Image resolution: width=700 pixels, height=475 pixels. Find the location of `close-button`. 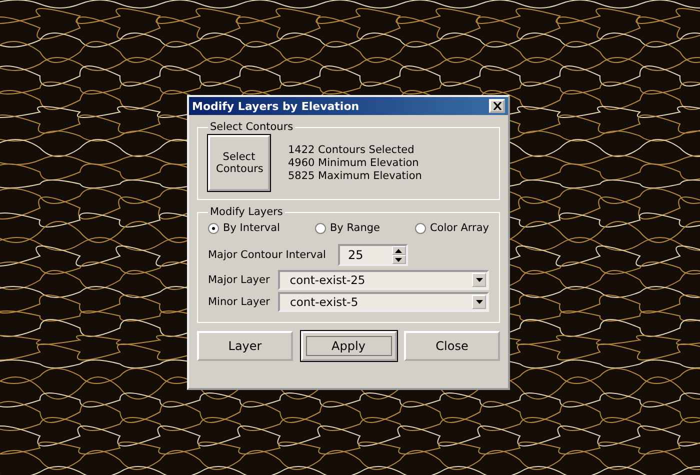

close-button is located at coordinates (497, 106).